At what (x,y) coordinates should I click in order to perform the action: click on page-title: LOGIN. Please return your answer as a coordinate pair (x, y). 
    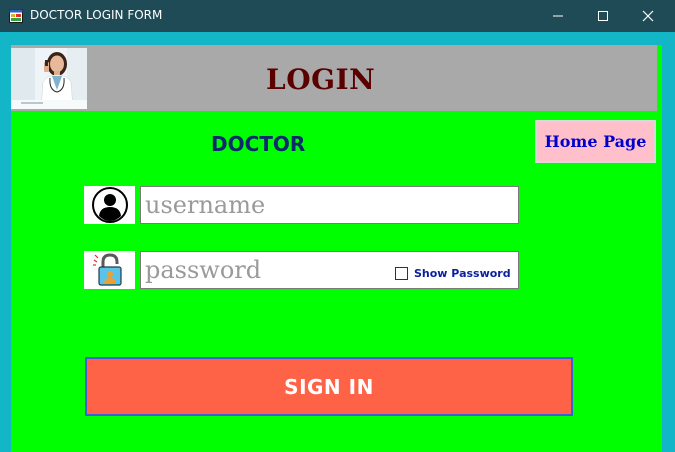
    Looking at the image, I should click on (321, 79).